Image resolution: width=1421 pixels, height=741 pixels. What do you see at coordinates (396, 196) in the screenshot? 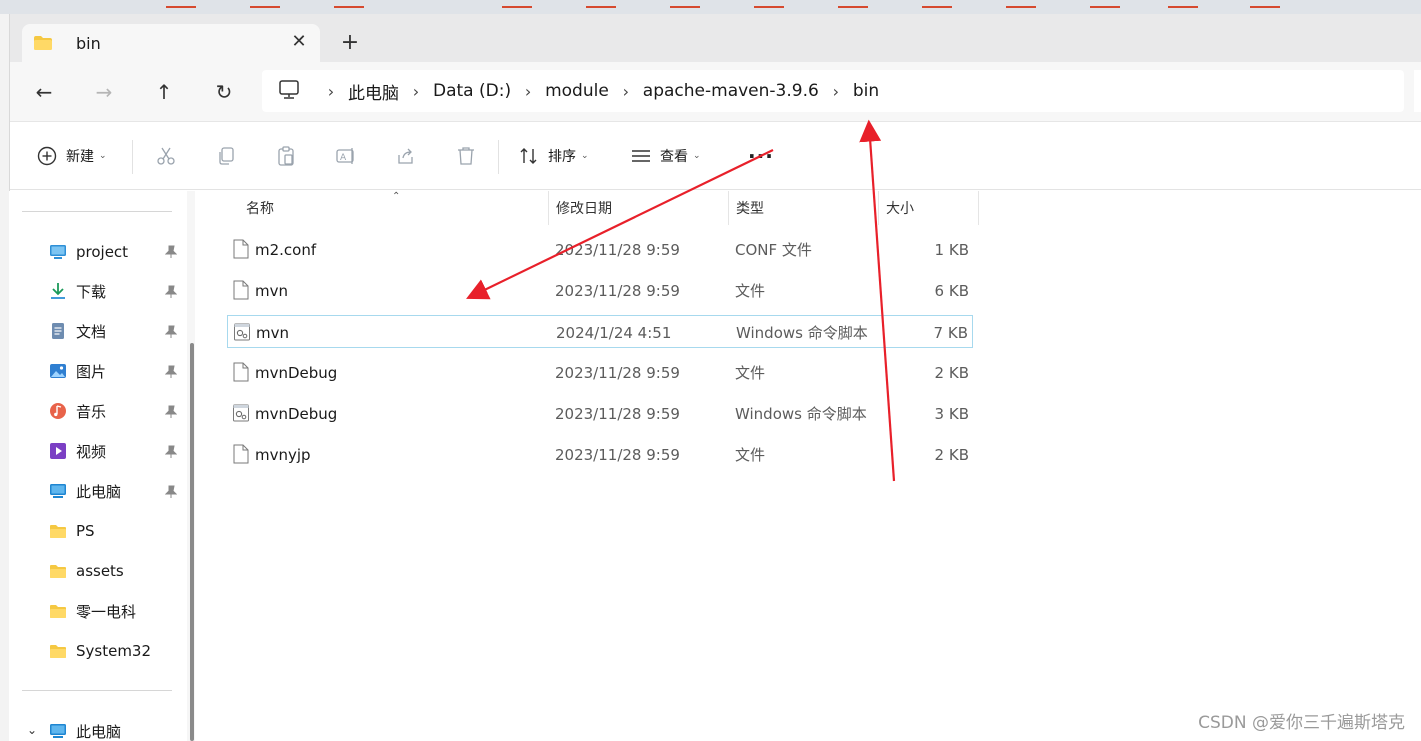
I see `sort-caret-icon: ⌃` at bounding box center [396, 196].